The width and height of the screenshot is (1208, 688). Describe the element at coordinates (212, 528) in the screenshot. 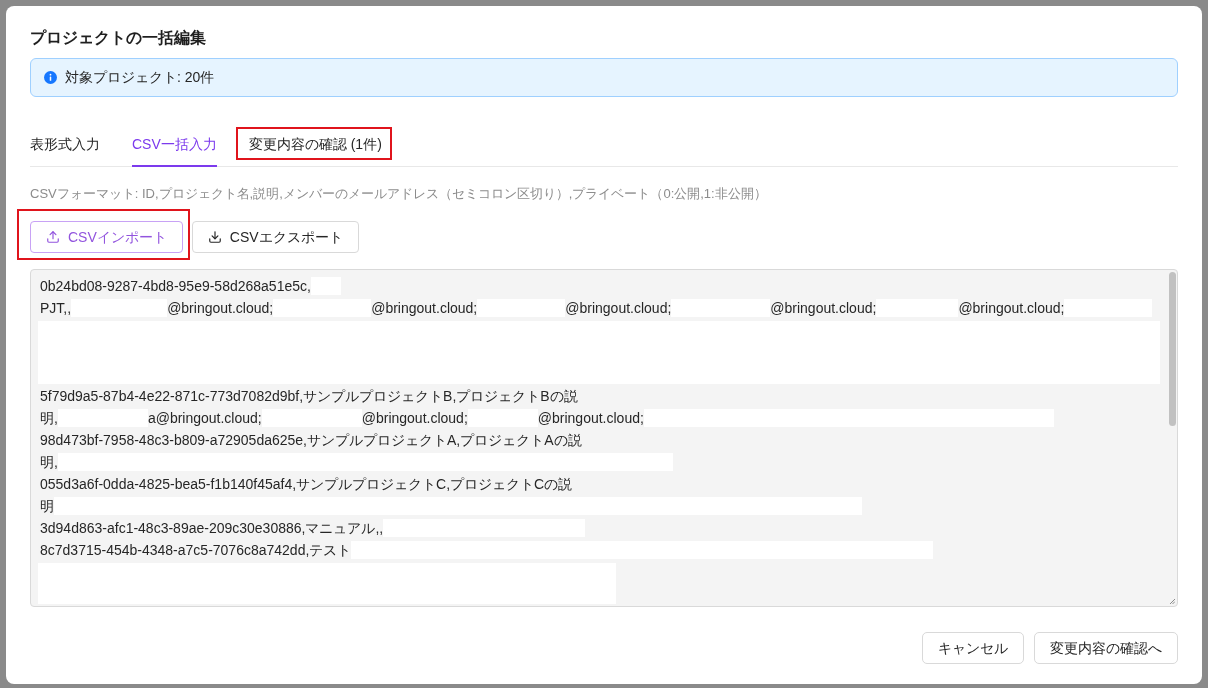

I see `csv-text: 3d94d863-afc1-48c3-89ae-209c30e30886,マニュアル,,` at that location.